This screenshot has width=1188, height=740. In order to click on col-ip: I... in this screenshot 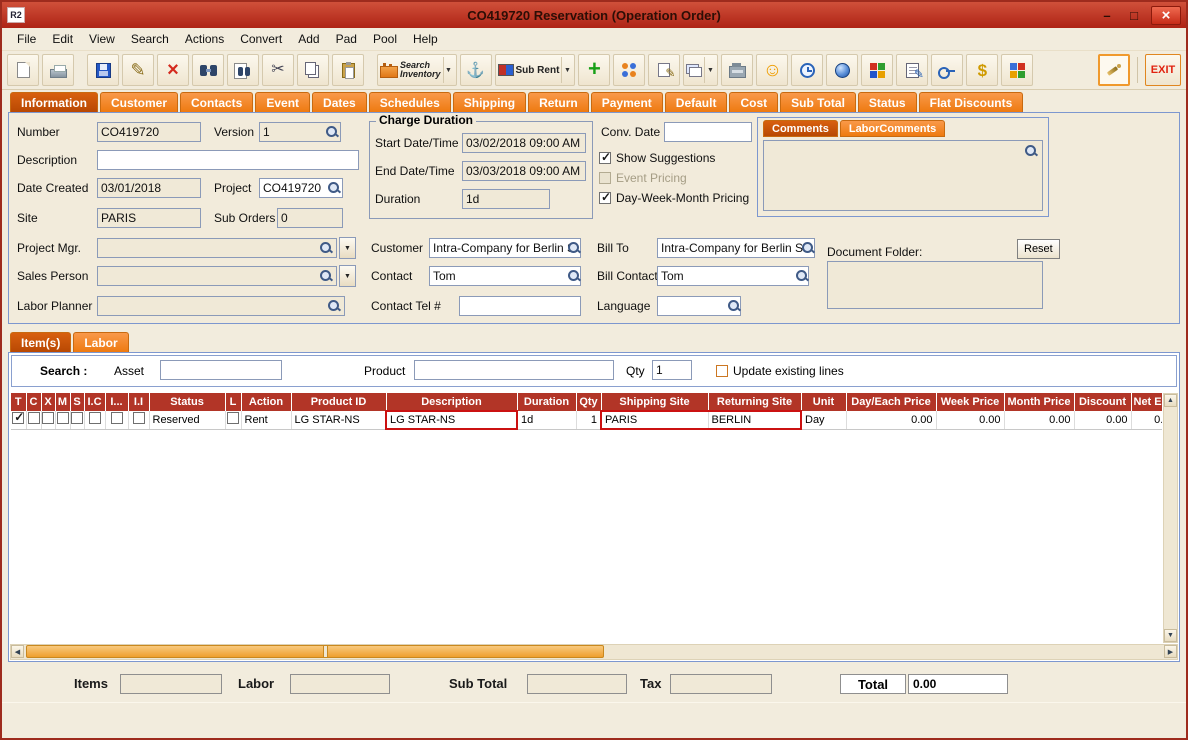, I will do `click(117, 402)`.